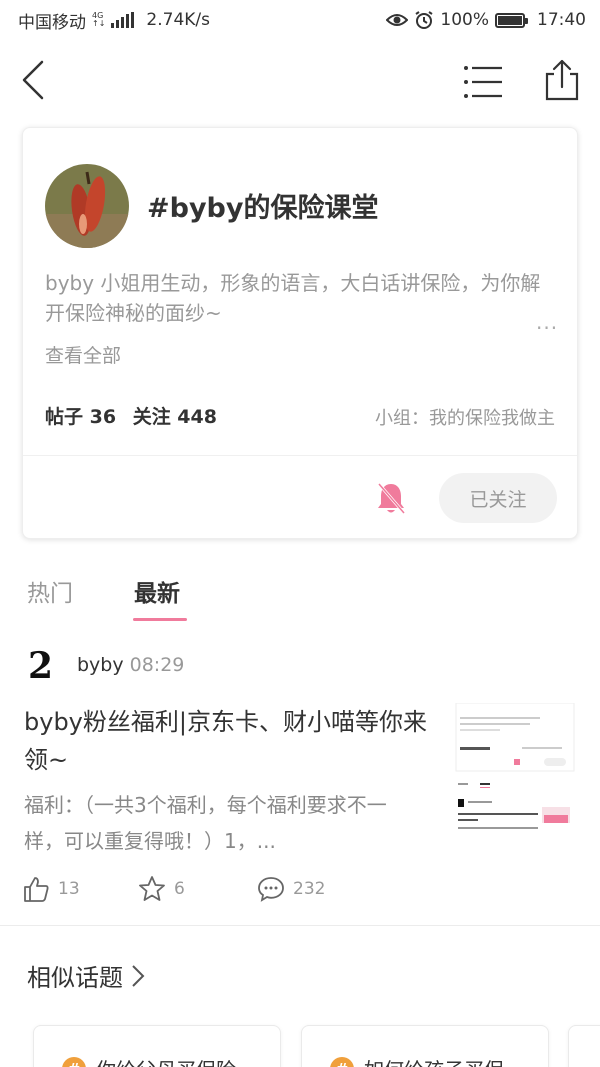 This screenshot has height=1067, width=600. What do you see at coordinates (80, 417) in the screenshot?
I see `posts-count: 帖子 36` at bounding box center [80, 417].